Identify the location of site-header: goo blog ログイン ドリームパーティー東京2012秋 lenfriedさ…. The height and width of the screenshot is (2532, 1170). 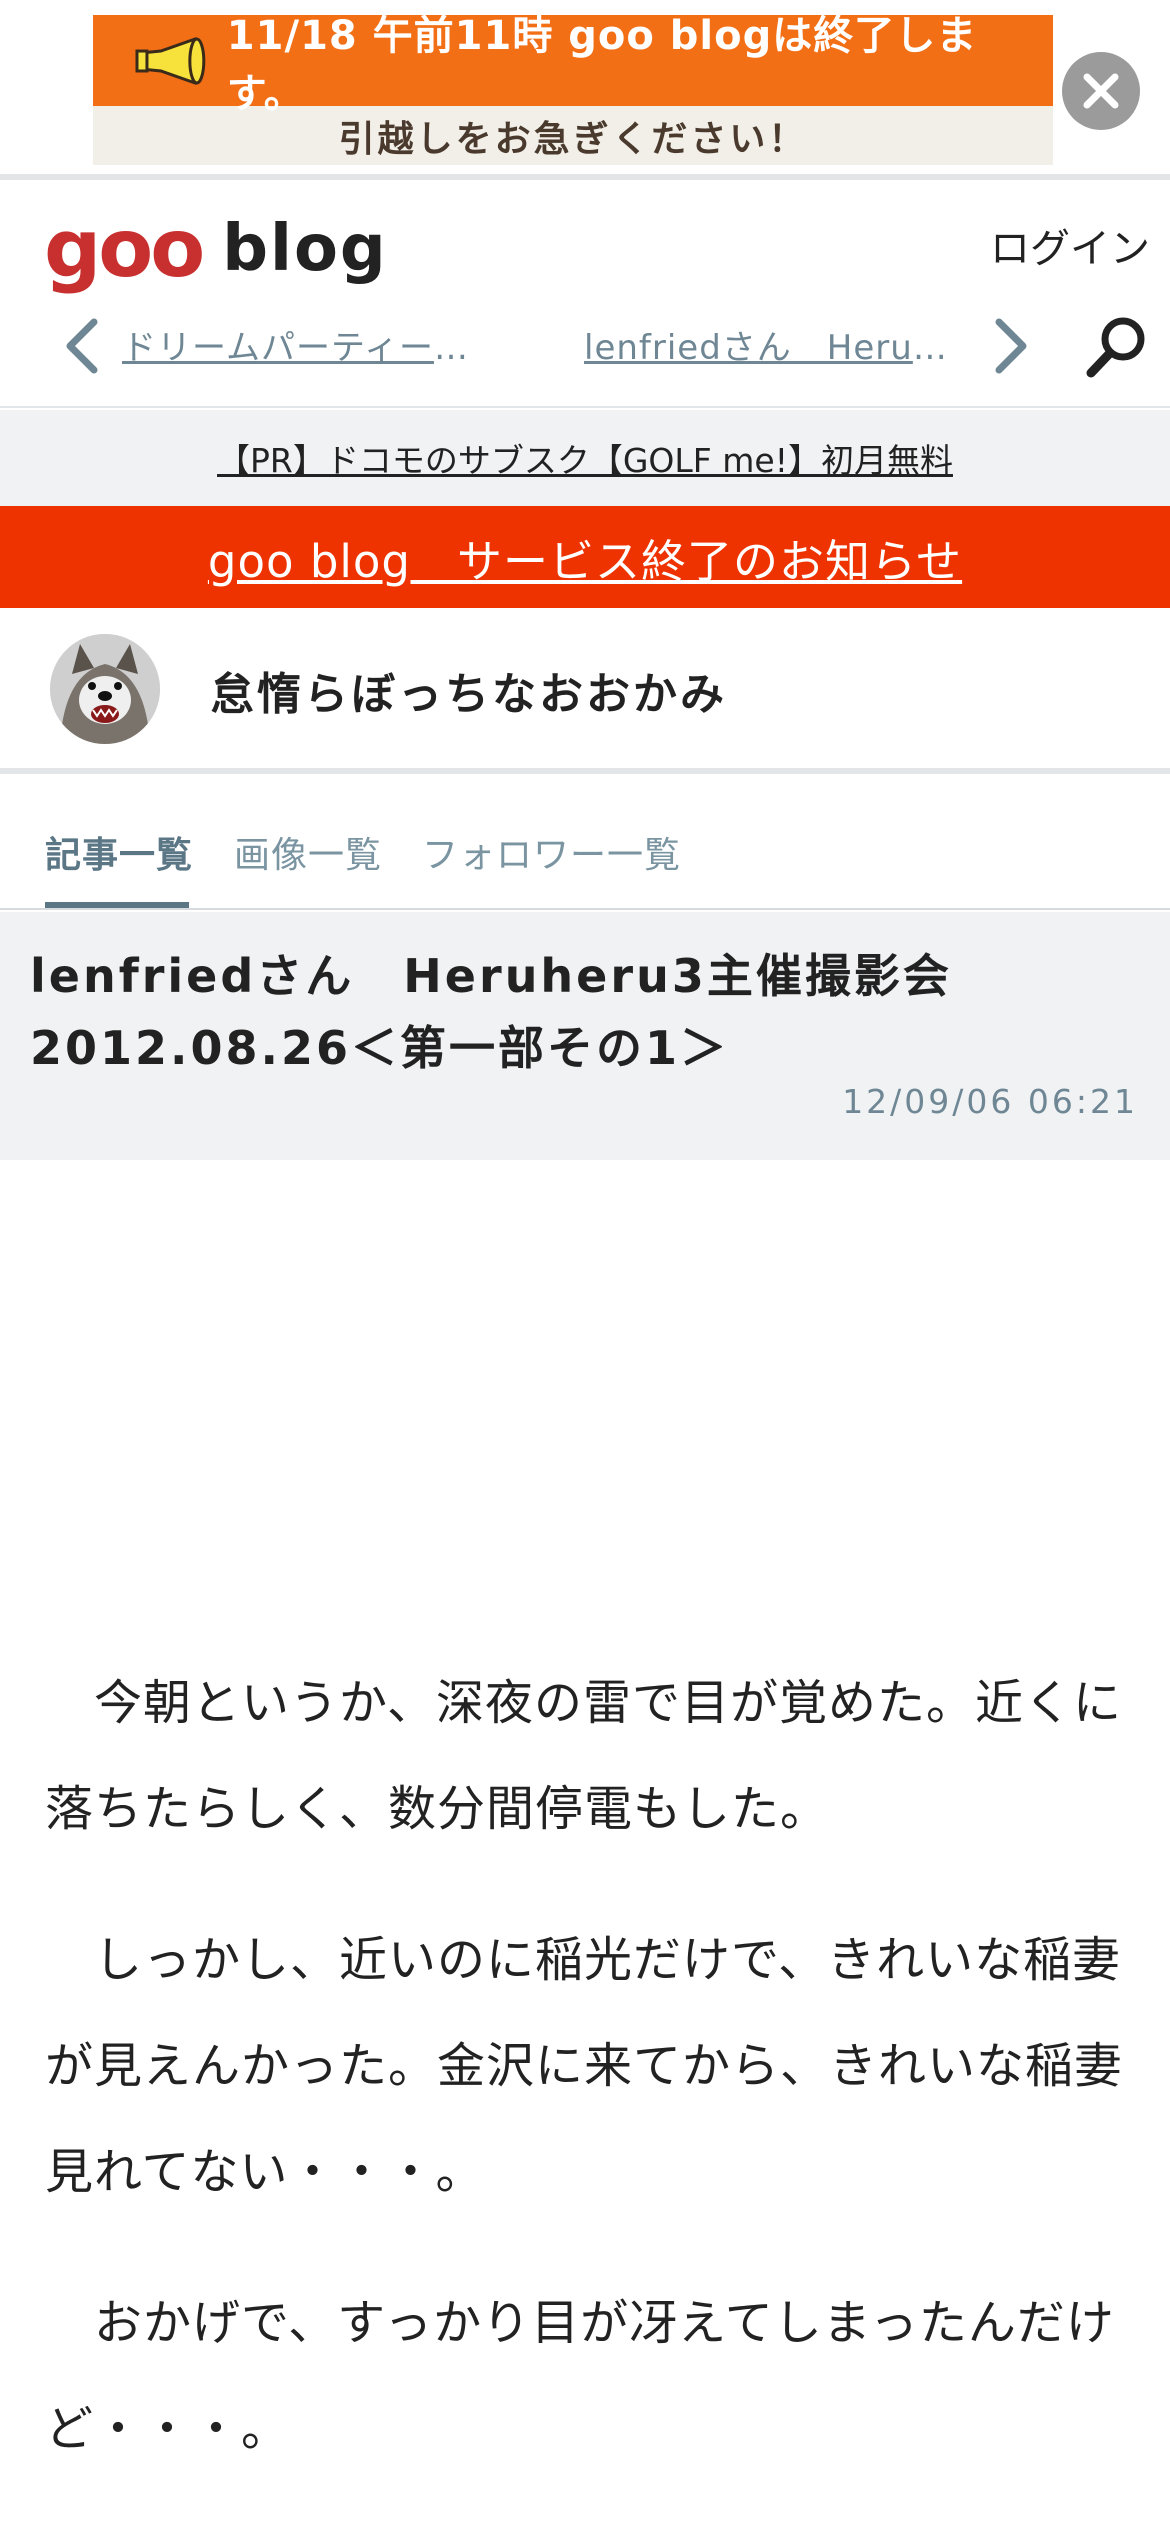
(585, 297).